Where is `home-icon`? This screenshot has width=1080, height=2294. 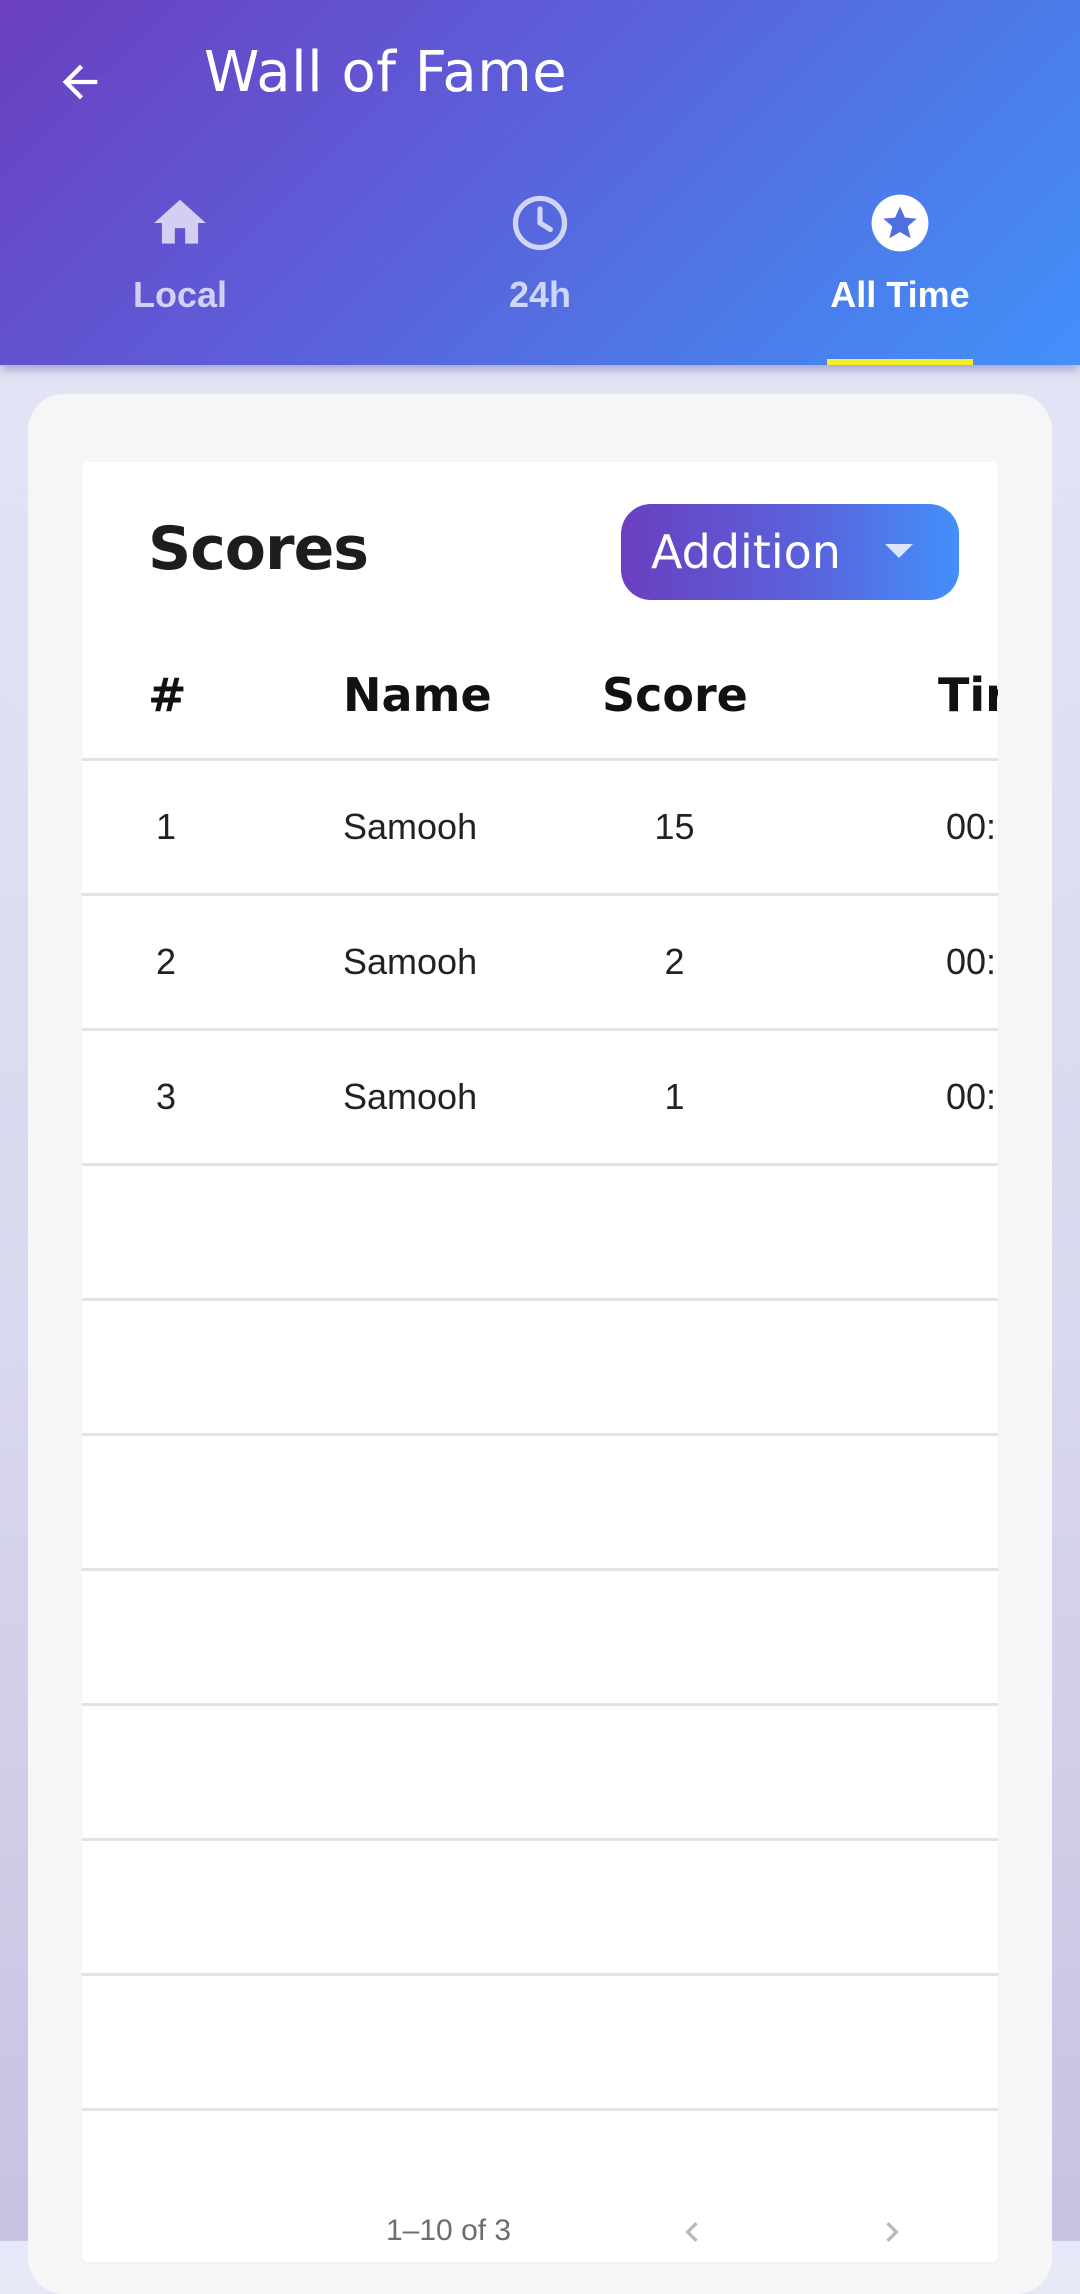 home-icon is located at coordinates (180, 223).